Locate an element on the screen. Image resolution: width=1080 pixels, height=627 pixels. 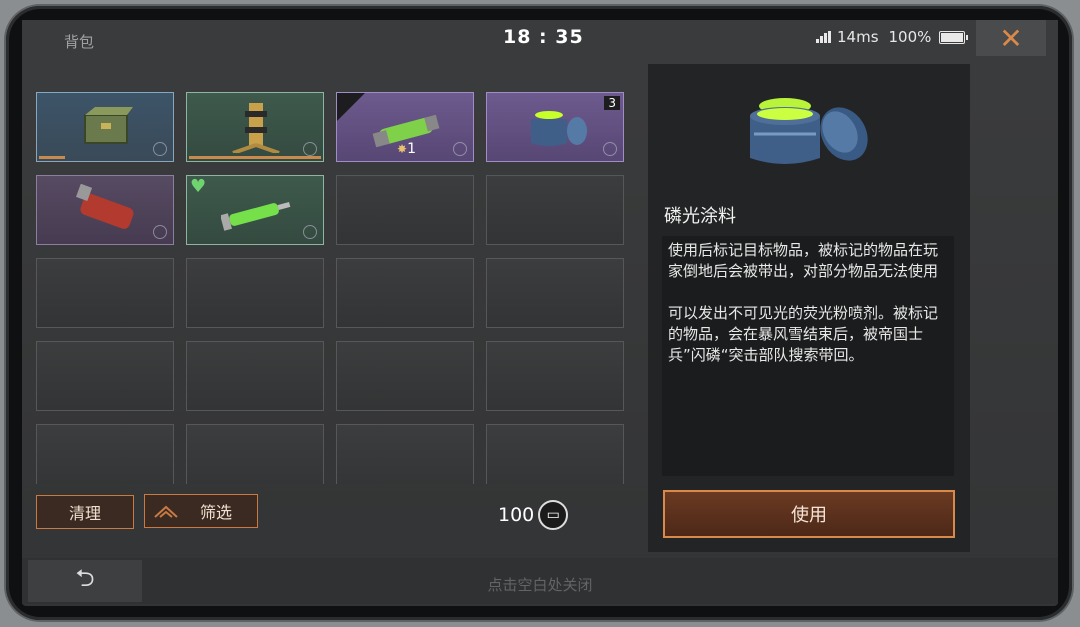
supply-crate-icon is located at coordinates (106, 127).